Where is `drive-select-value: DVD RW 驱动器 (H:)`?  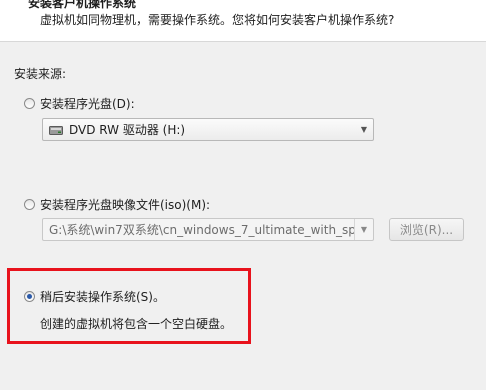 drive-select-value: DVD RW 驱动器 (H:) is located at coordinates (127, 130).